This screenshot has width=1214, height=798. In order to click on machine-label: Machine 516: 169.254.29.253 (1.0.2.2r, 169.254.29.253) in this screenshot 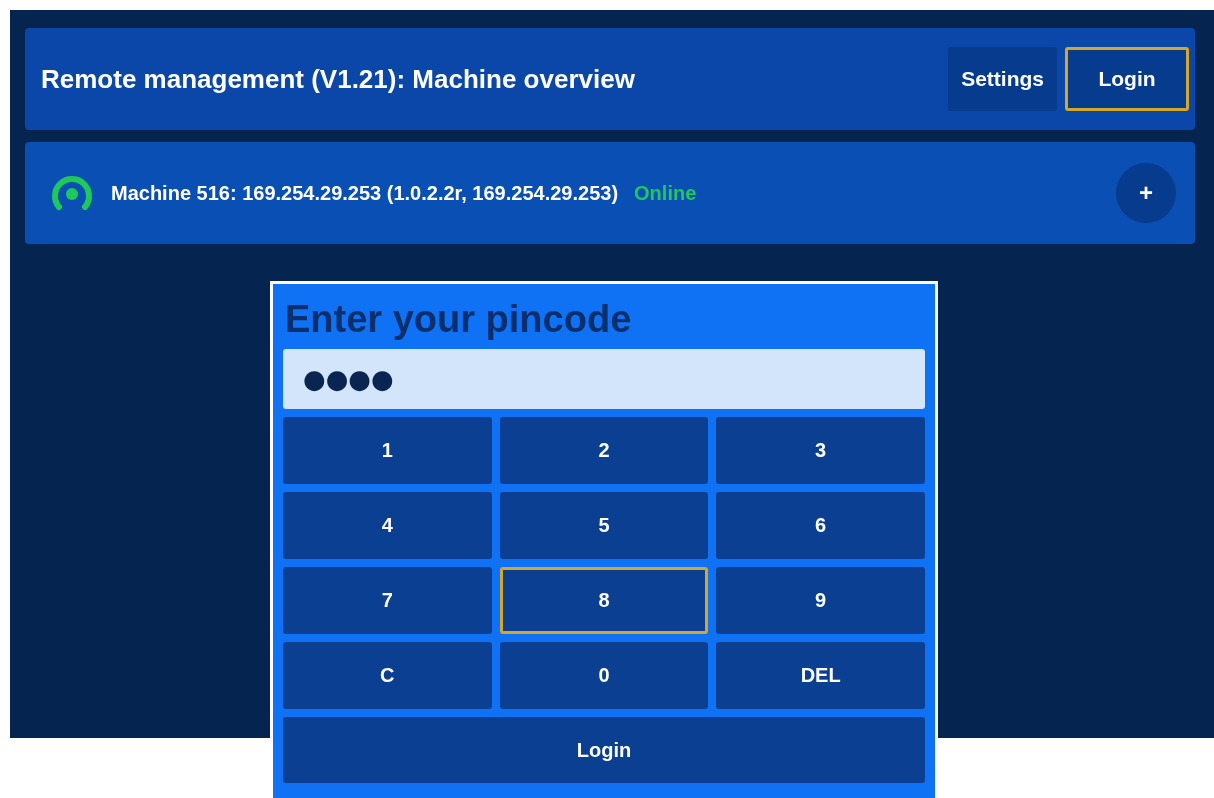, I will do `click(365, 193)`.